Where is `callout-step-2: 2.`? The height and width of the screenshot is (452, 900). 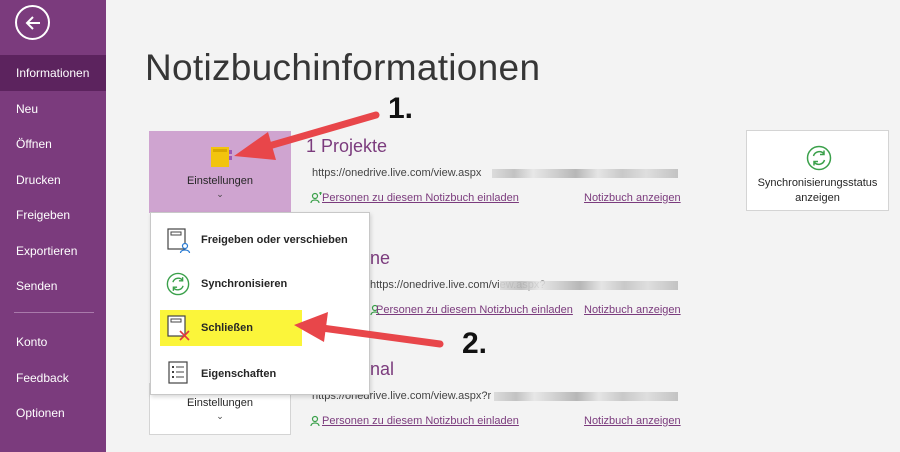 callout-step-2: 2. is located at coordinates (475, 343).